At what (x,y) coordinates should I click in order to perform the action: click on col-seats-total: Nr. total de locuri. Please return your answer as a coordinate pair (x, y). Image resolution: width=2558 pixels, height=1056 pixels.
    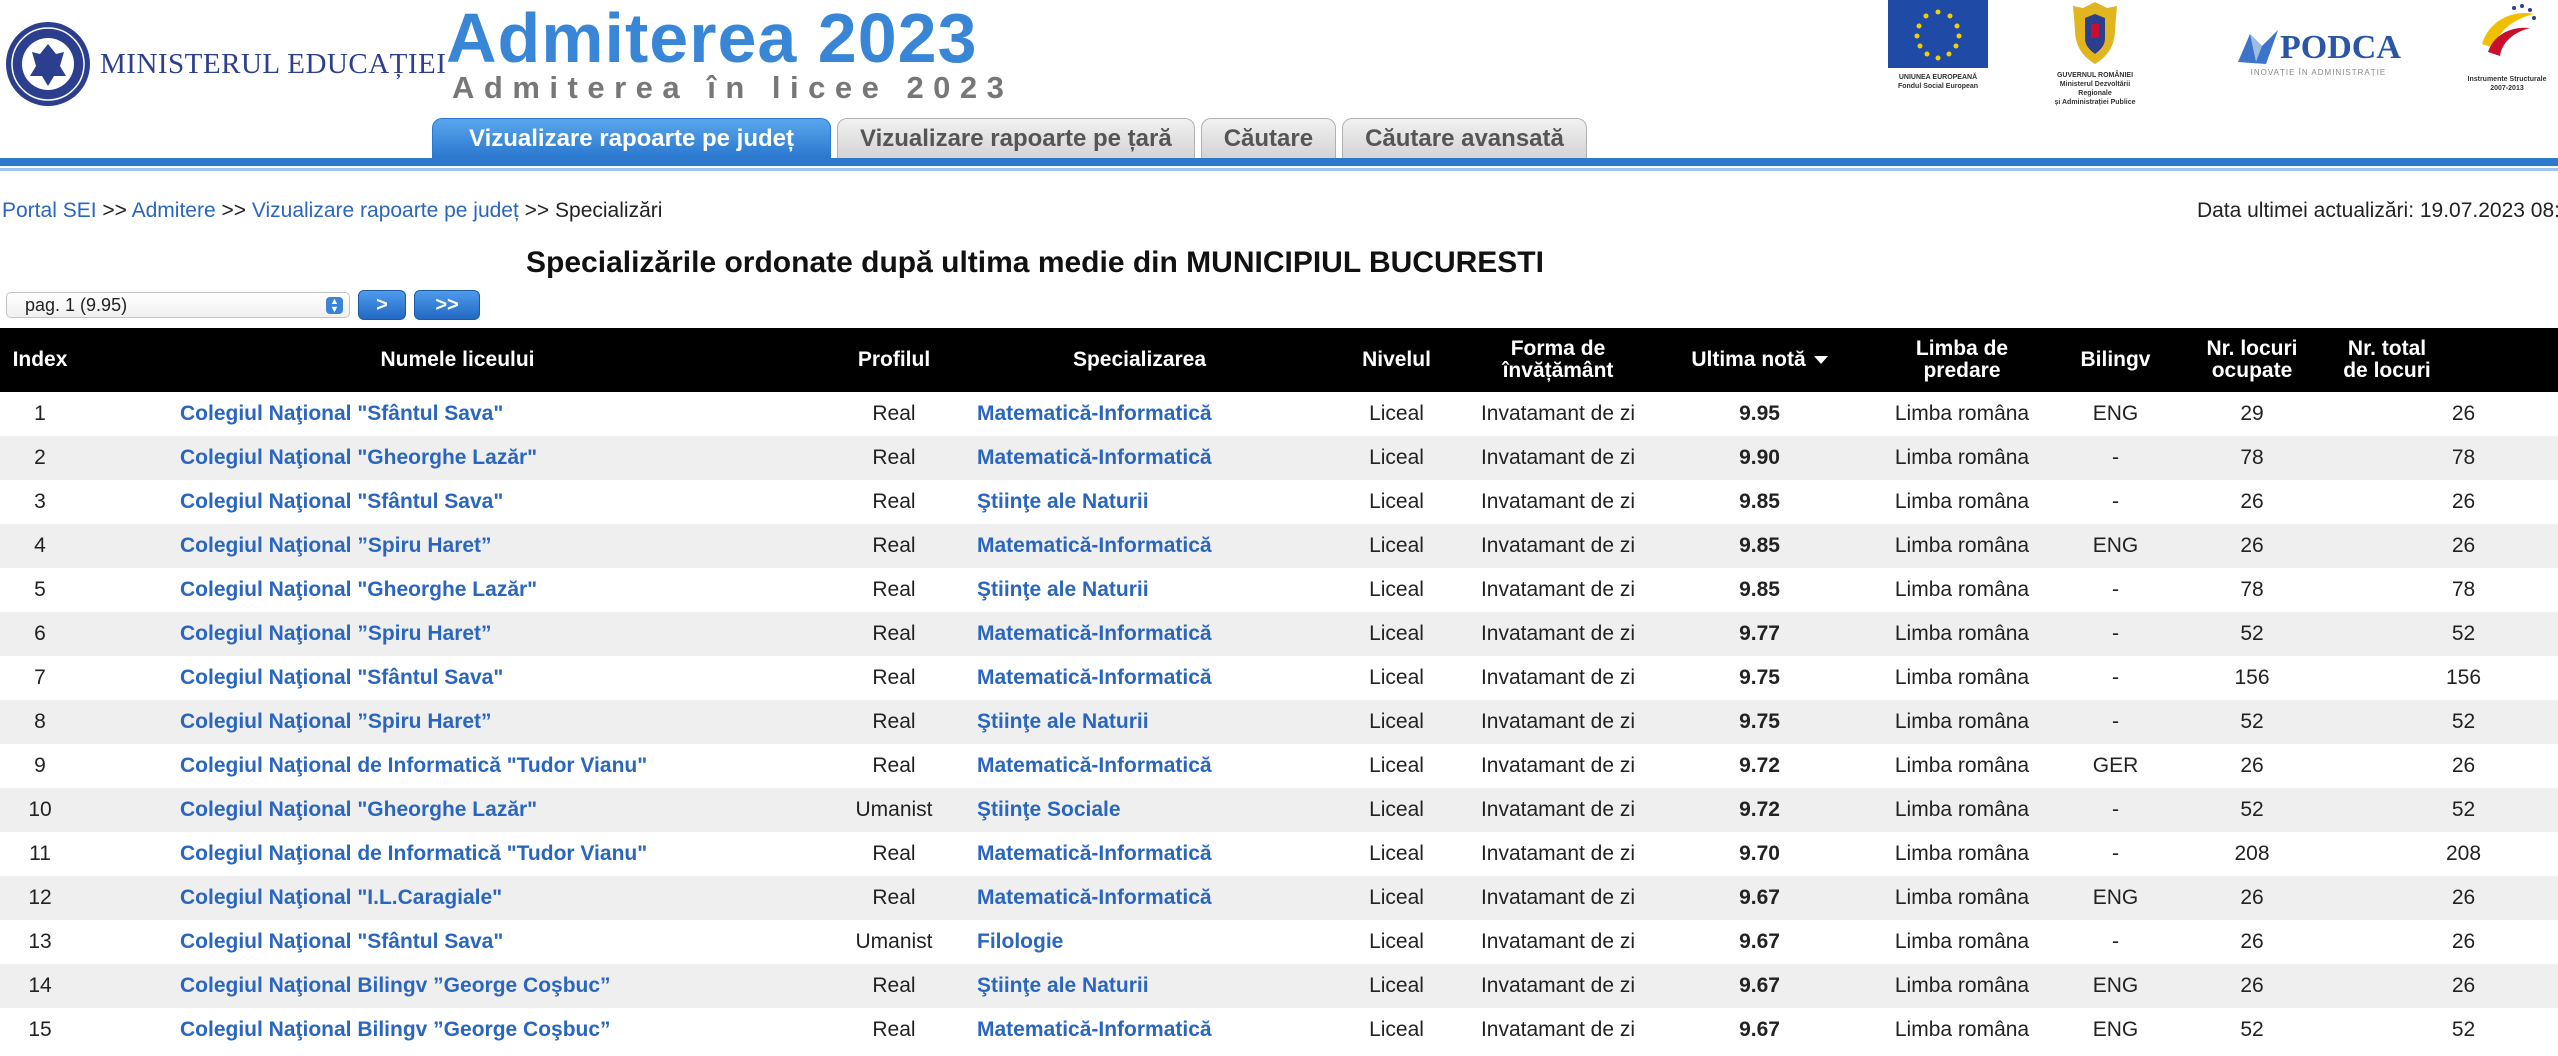
    Looking at the image, I should click on (2442, 360).